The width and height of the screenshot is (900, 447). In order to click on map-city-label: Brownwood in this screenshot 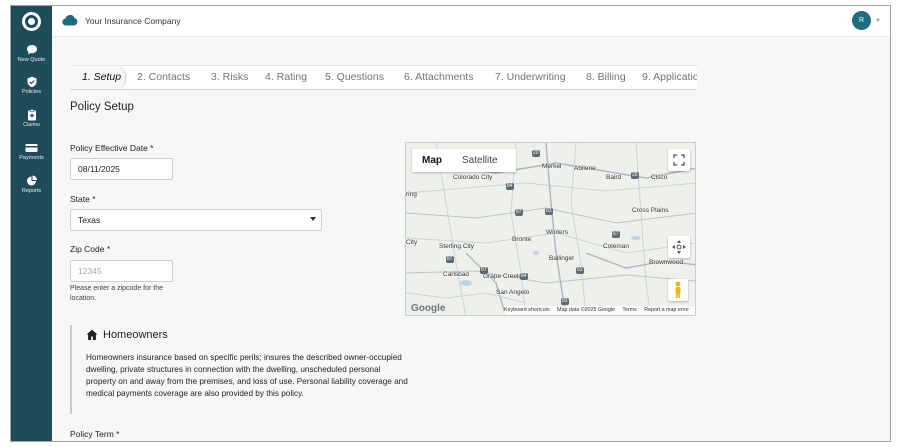, I will do `click(666, 262)`.